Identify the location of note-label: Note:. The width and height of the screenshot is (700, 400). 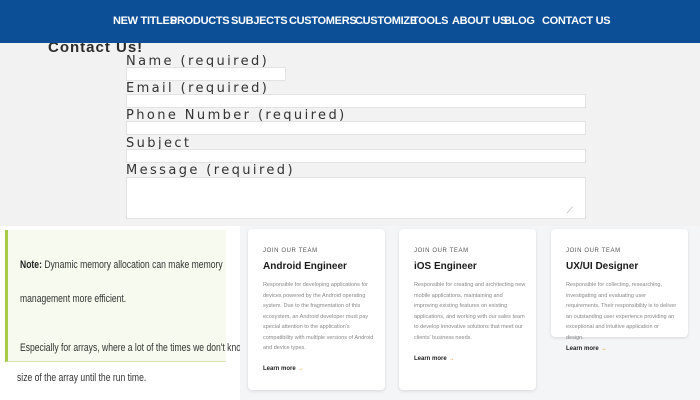
(31, 265).